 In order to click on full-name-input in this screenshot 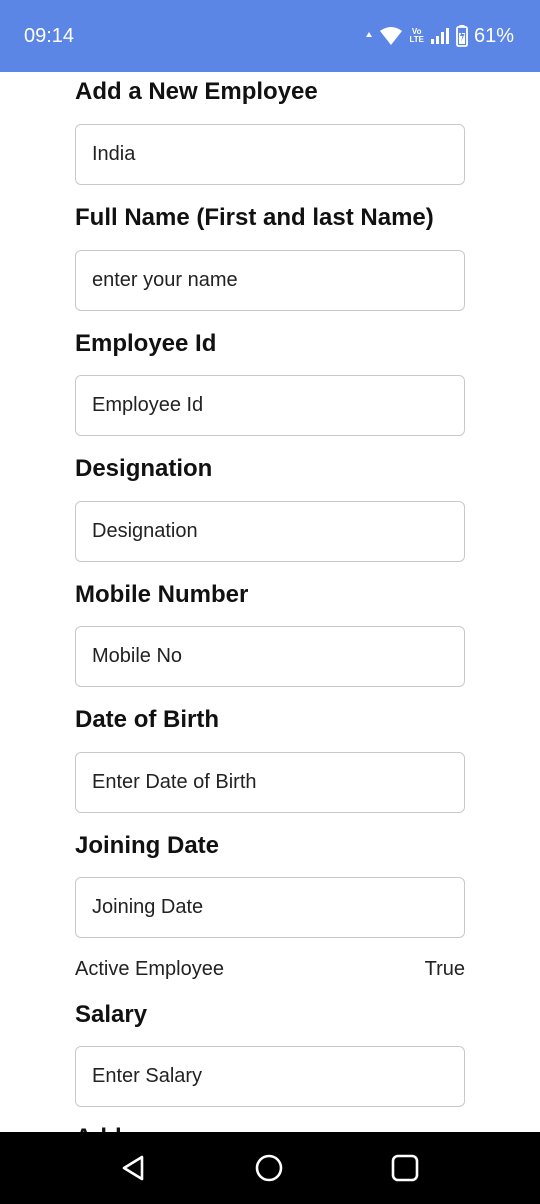, I will do `click(270, 280)`.